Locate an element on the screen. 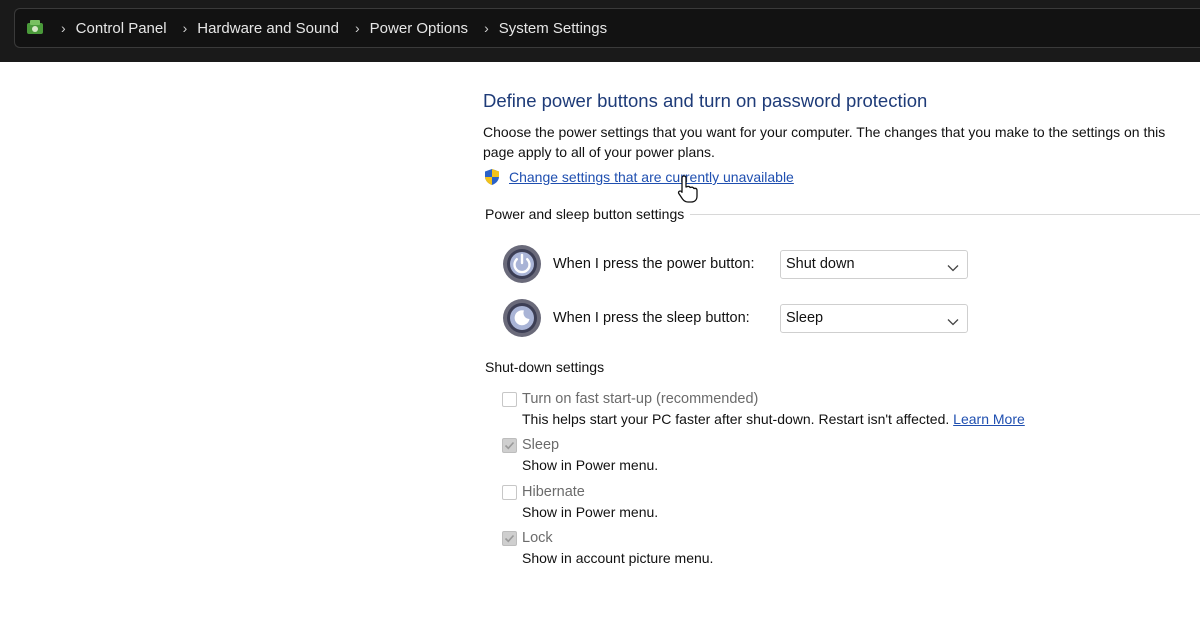 The image size is (1200, 627). breadcrumb-item-system-settings: › System Settings is located at coordinates (553, 28).